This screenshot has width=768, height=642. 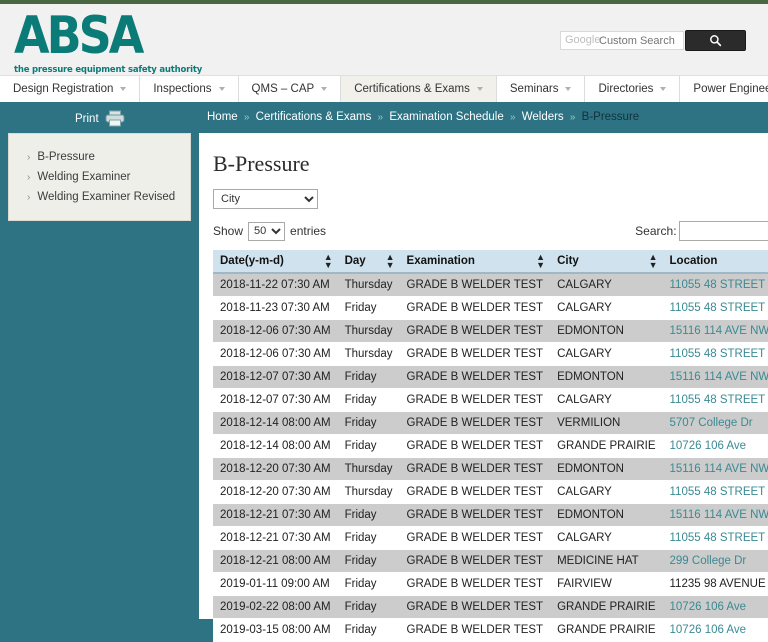 What do you see at coordinates (275, 492) in the screenshot?
I see `cell-date: 2018-12-20 07:30 AM` at bounding box center [275, 492].